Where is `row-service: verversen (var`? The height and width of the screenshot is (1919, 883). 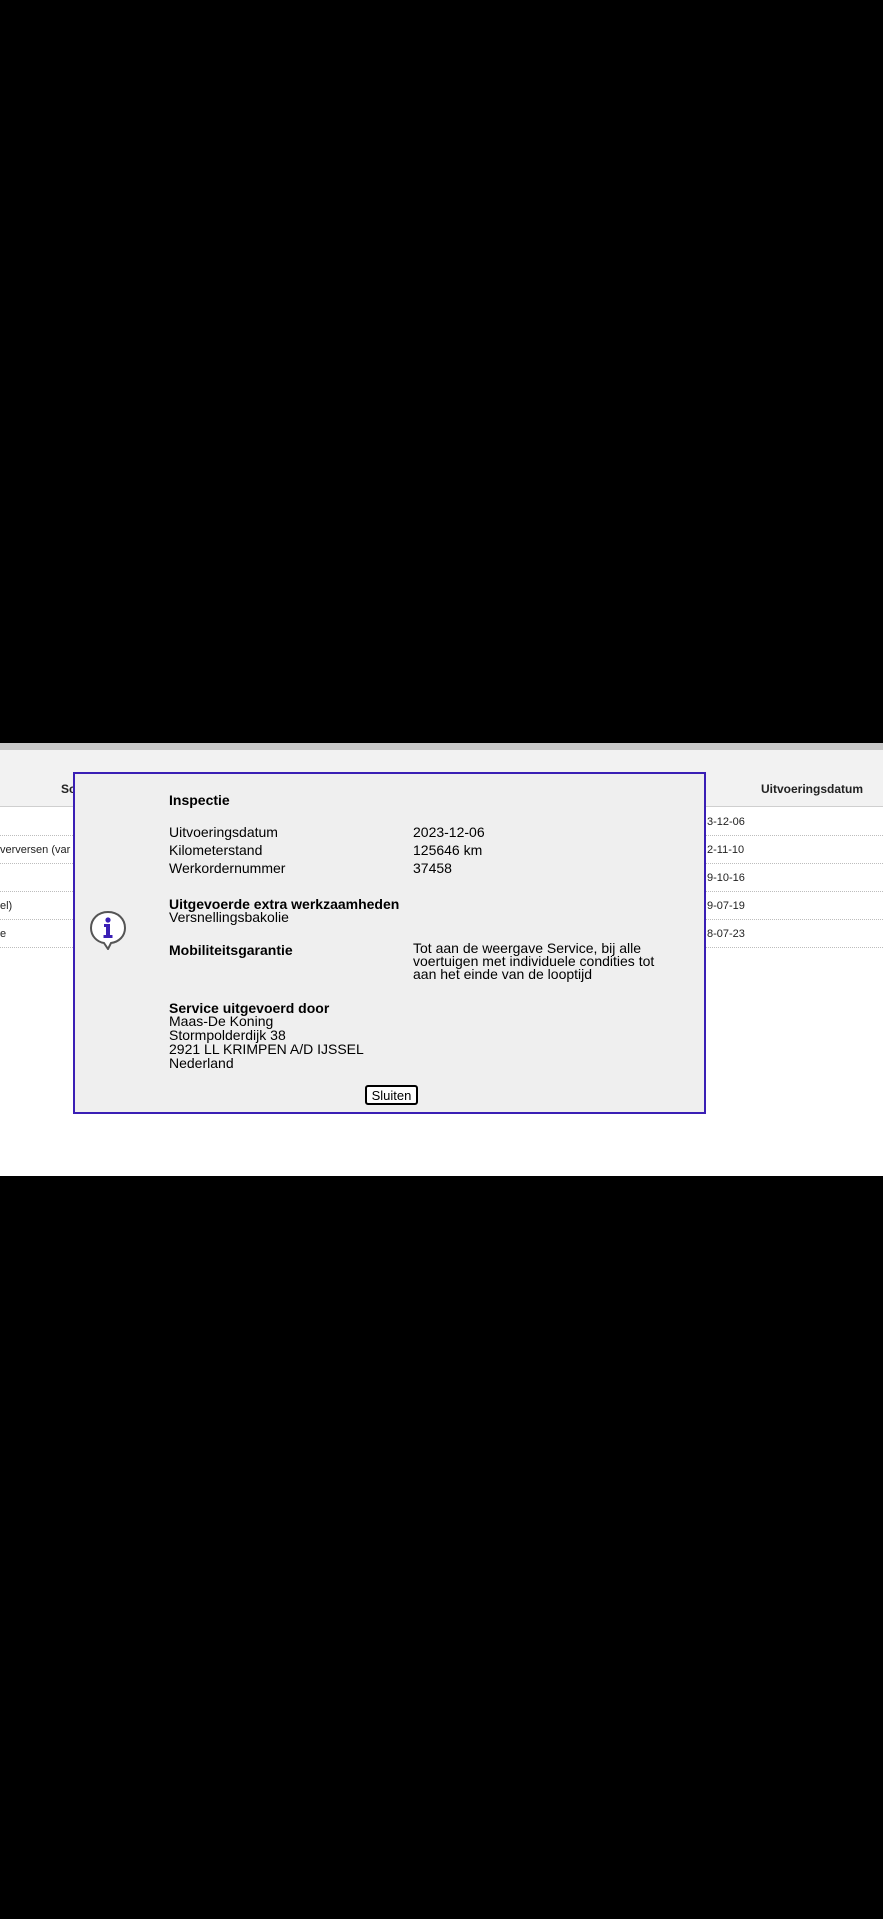
row-service: verversen (var is located at coordinates (35, 850).